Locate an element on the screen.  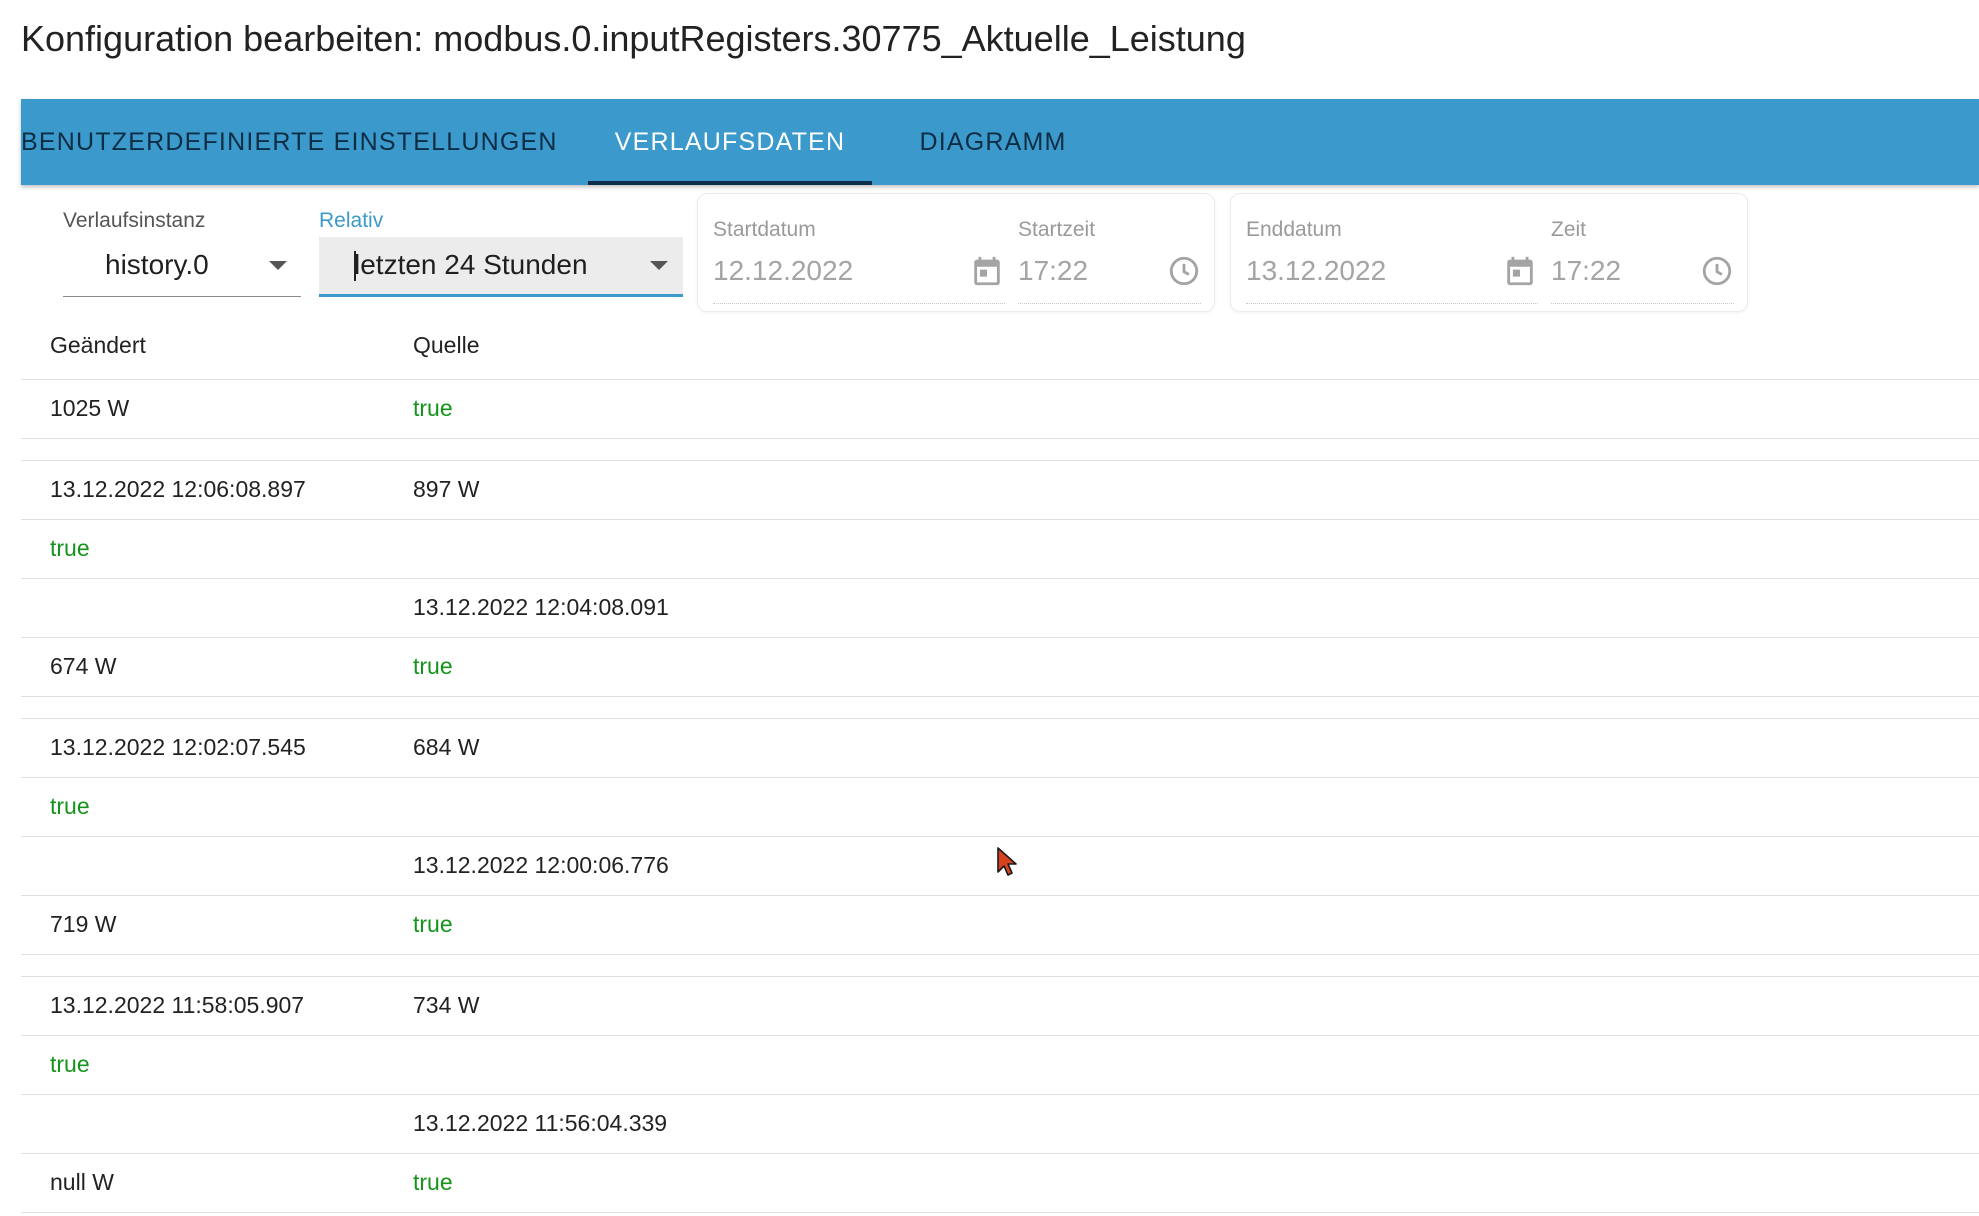
table-row: 13.12.2022 11:56:04.339 is located at coordinates (1000, 1124).